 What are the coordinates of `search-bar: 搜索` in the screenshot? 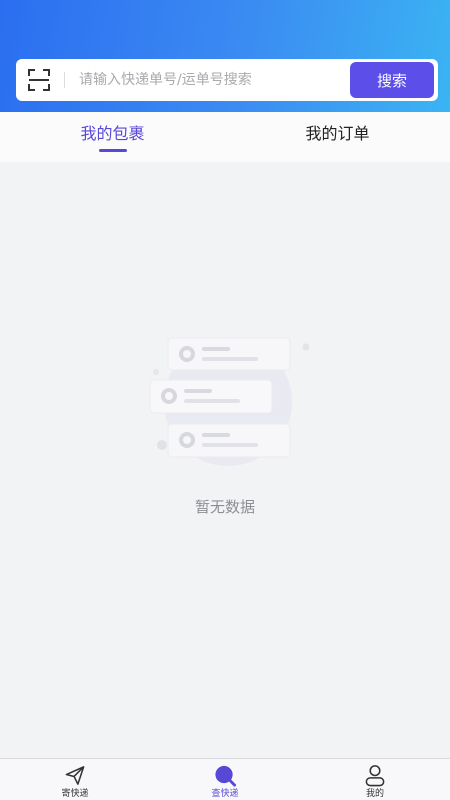 It's located at (227, 80).